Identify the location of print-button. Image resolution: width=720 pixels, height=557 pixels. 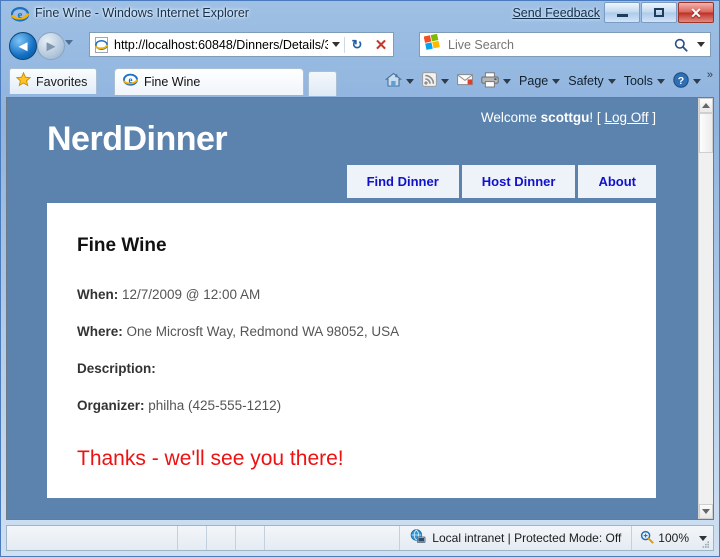
(496, 81).